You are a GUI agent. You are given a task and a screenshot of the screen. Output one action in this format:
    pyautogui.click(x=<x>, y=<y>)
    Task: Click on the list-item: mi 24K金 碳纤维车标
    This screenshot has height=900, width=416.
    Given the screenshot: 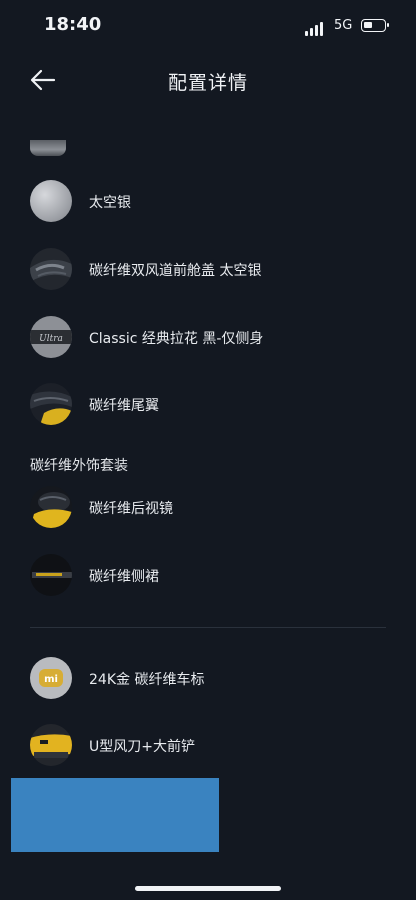 What is the action you would take?
    pyautogui.click(x=210, y=679)
    